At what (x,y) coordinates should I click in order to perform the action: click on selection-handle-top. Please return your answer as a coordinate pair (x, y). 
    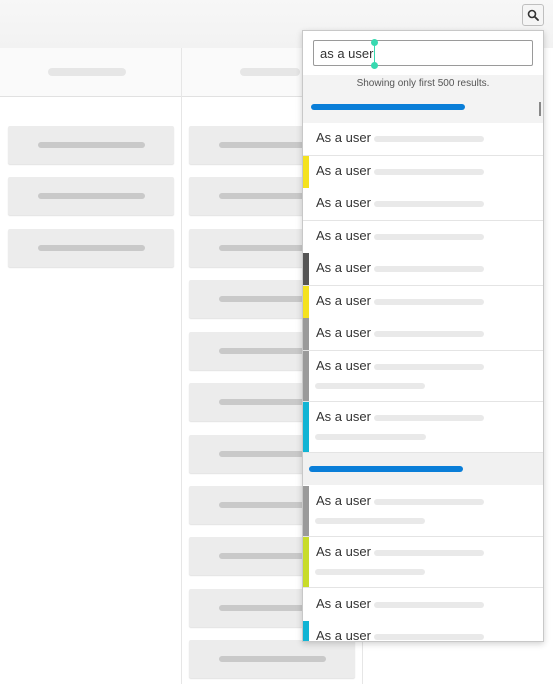
    Looking at the image, I should click on (374, 42).